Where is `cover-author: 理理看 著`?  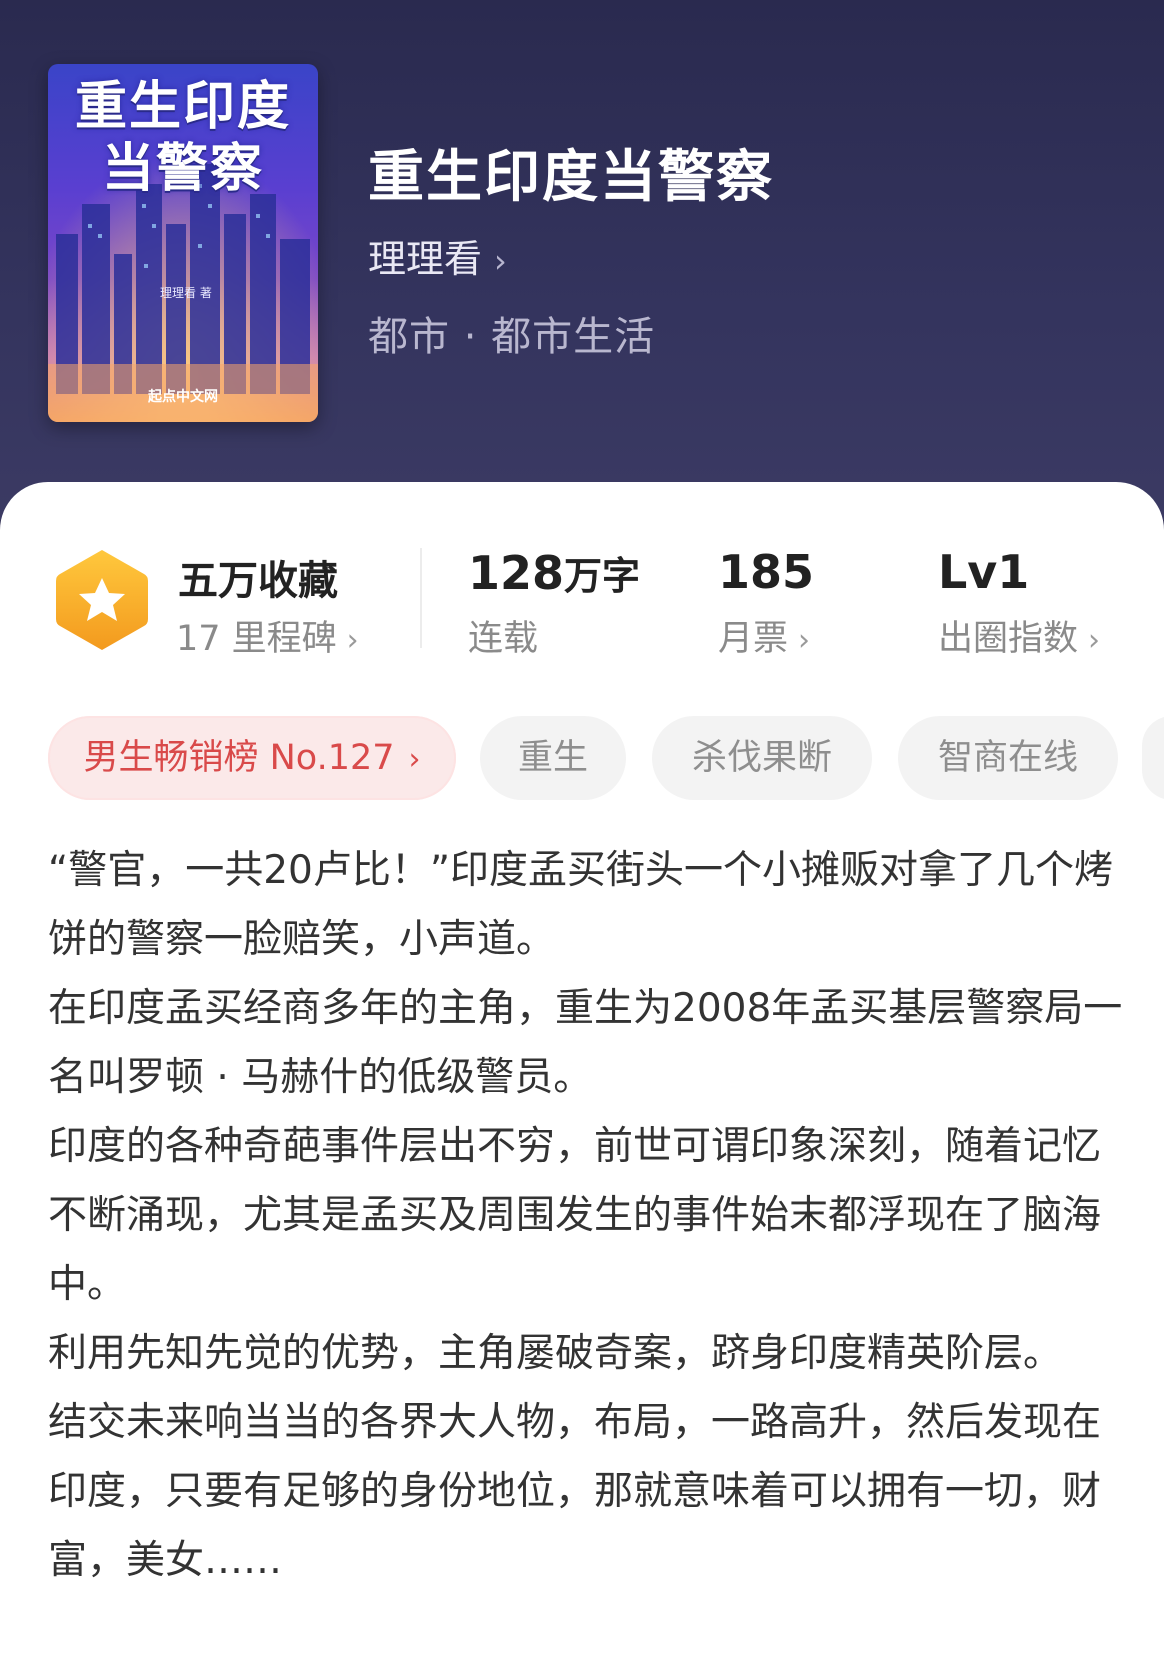 cover-author: 理理看 著 is located at coordinates (186, 293).